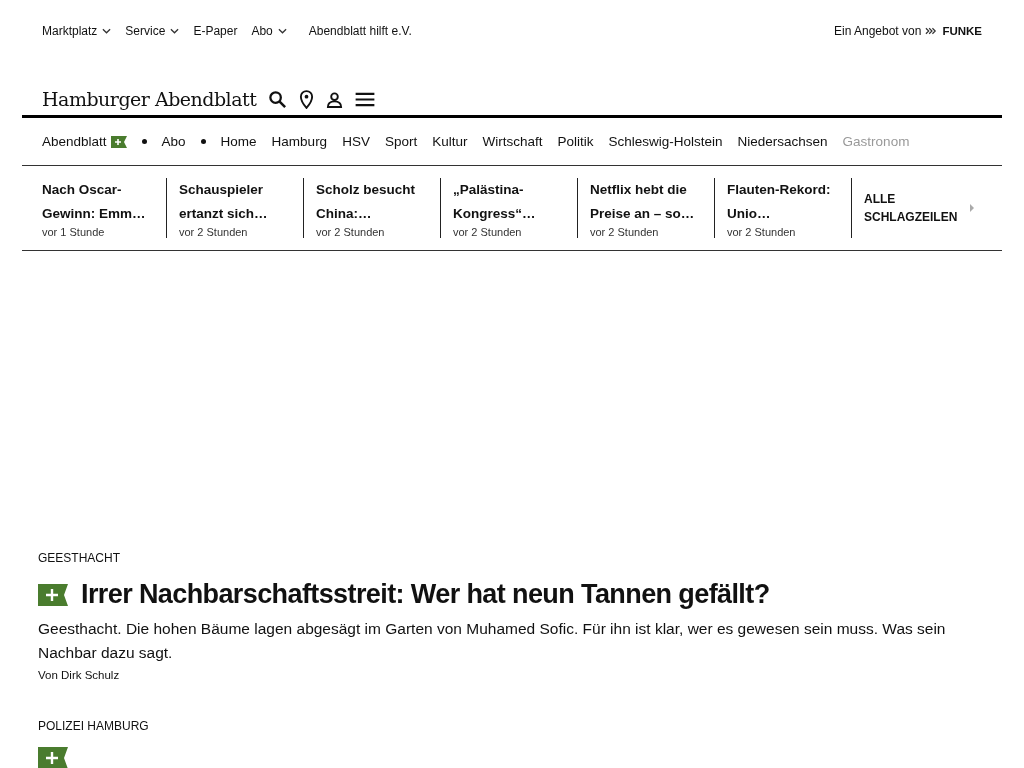  What do you see at coordinates (512, 141) in the screenshot?
I see `nav-link: Wirtschaft` at bounding box center [512, 141].